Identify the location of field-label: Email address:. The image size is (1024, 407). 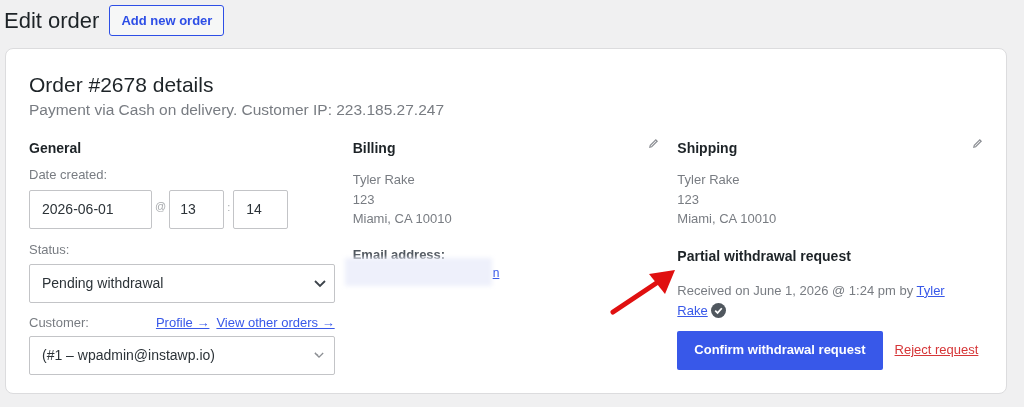
(399, 254).